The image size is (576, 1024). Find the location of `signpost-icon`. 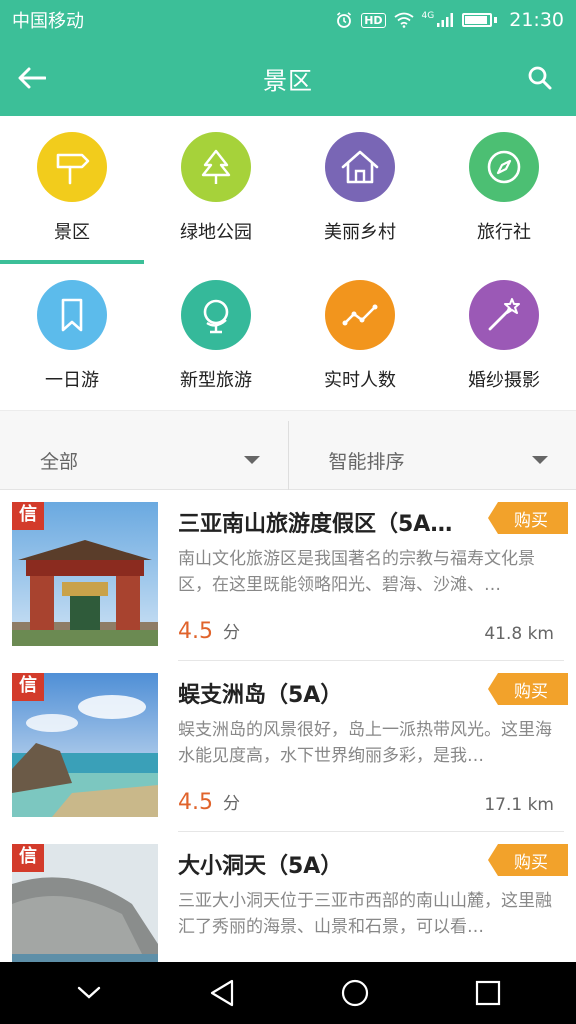

signpost-icon is located at coordinates (73, 169).